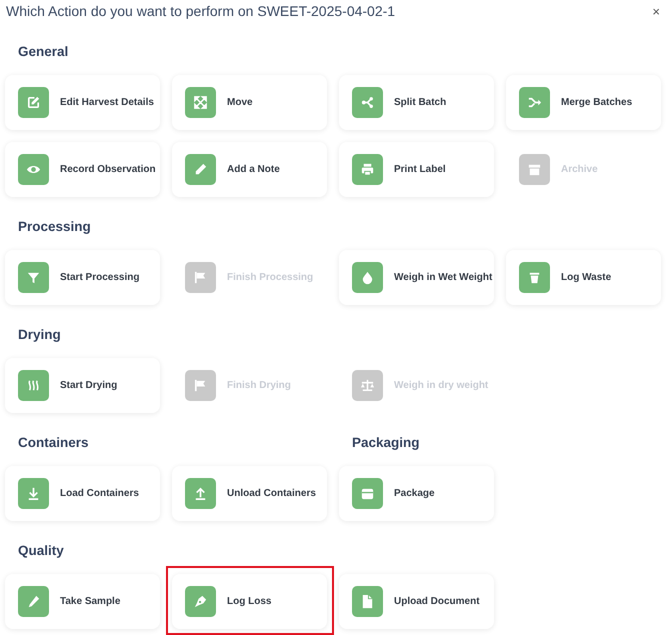 This screenshot has width=670, height=635. Describe the element at coordinates (534, 277) in the screenshot. I see `trash-icon` at that location.